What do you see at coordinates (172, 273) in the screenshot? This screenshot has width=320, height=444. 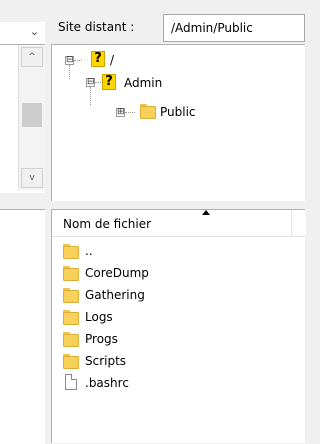 I see `list-item: CoreDump` at bounding box center [172, 273].